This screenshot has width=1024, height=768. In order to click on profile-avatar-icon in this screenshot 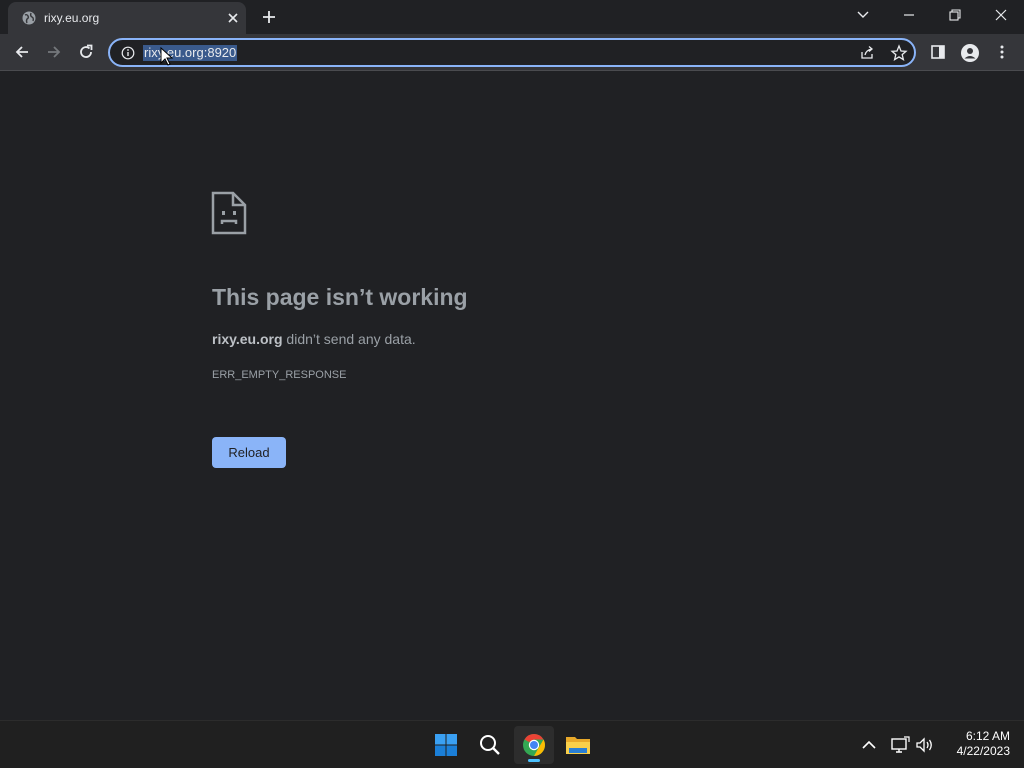, I will do `click(970, 53)`.